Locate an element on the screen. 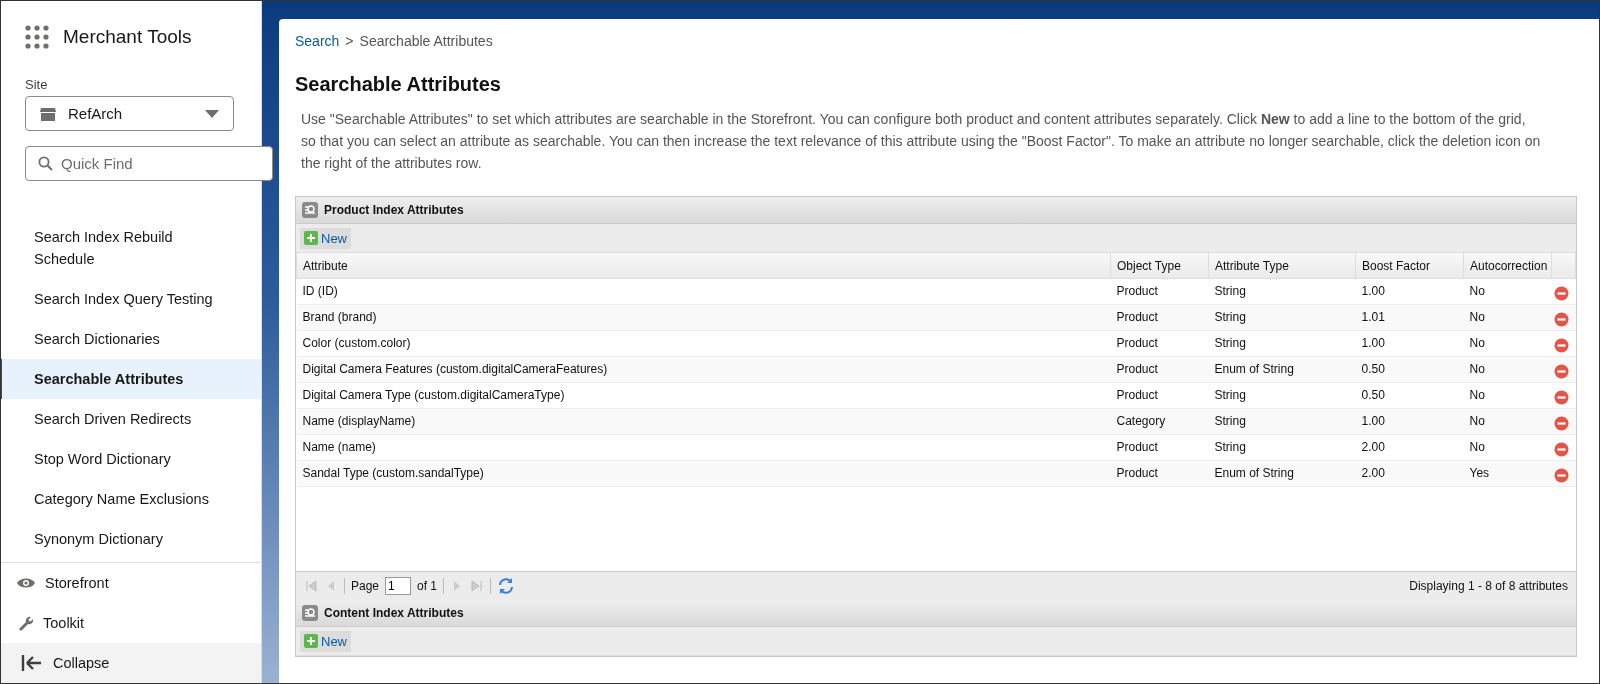  page-label: Page is located at coordinates (365, 586).